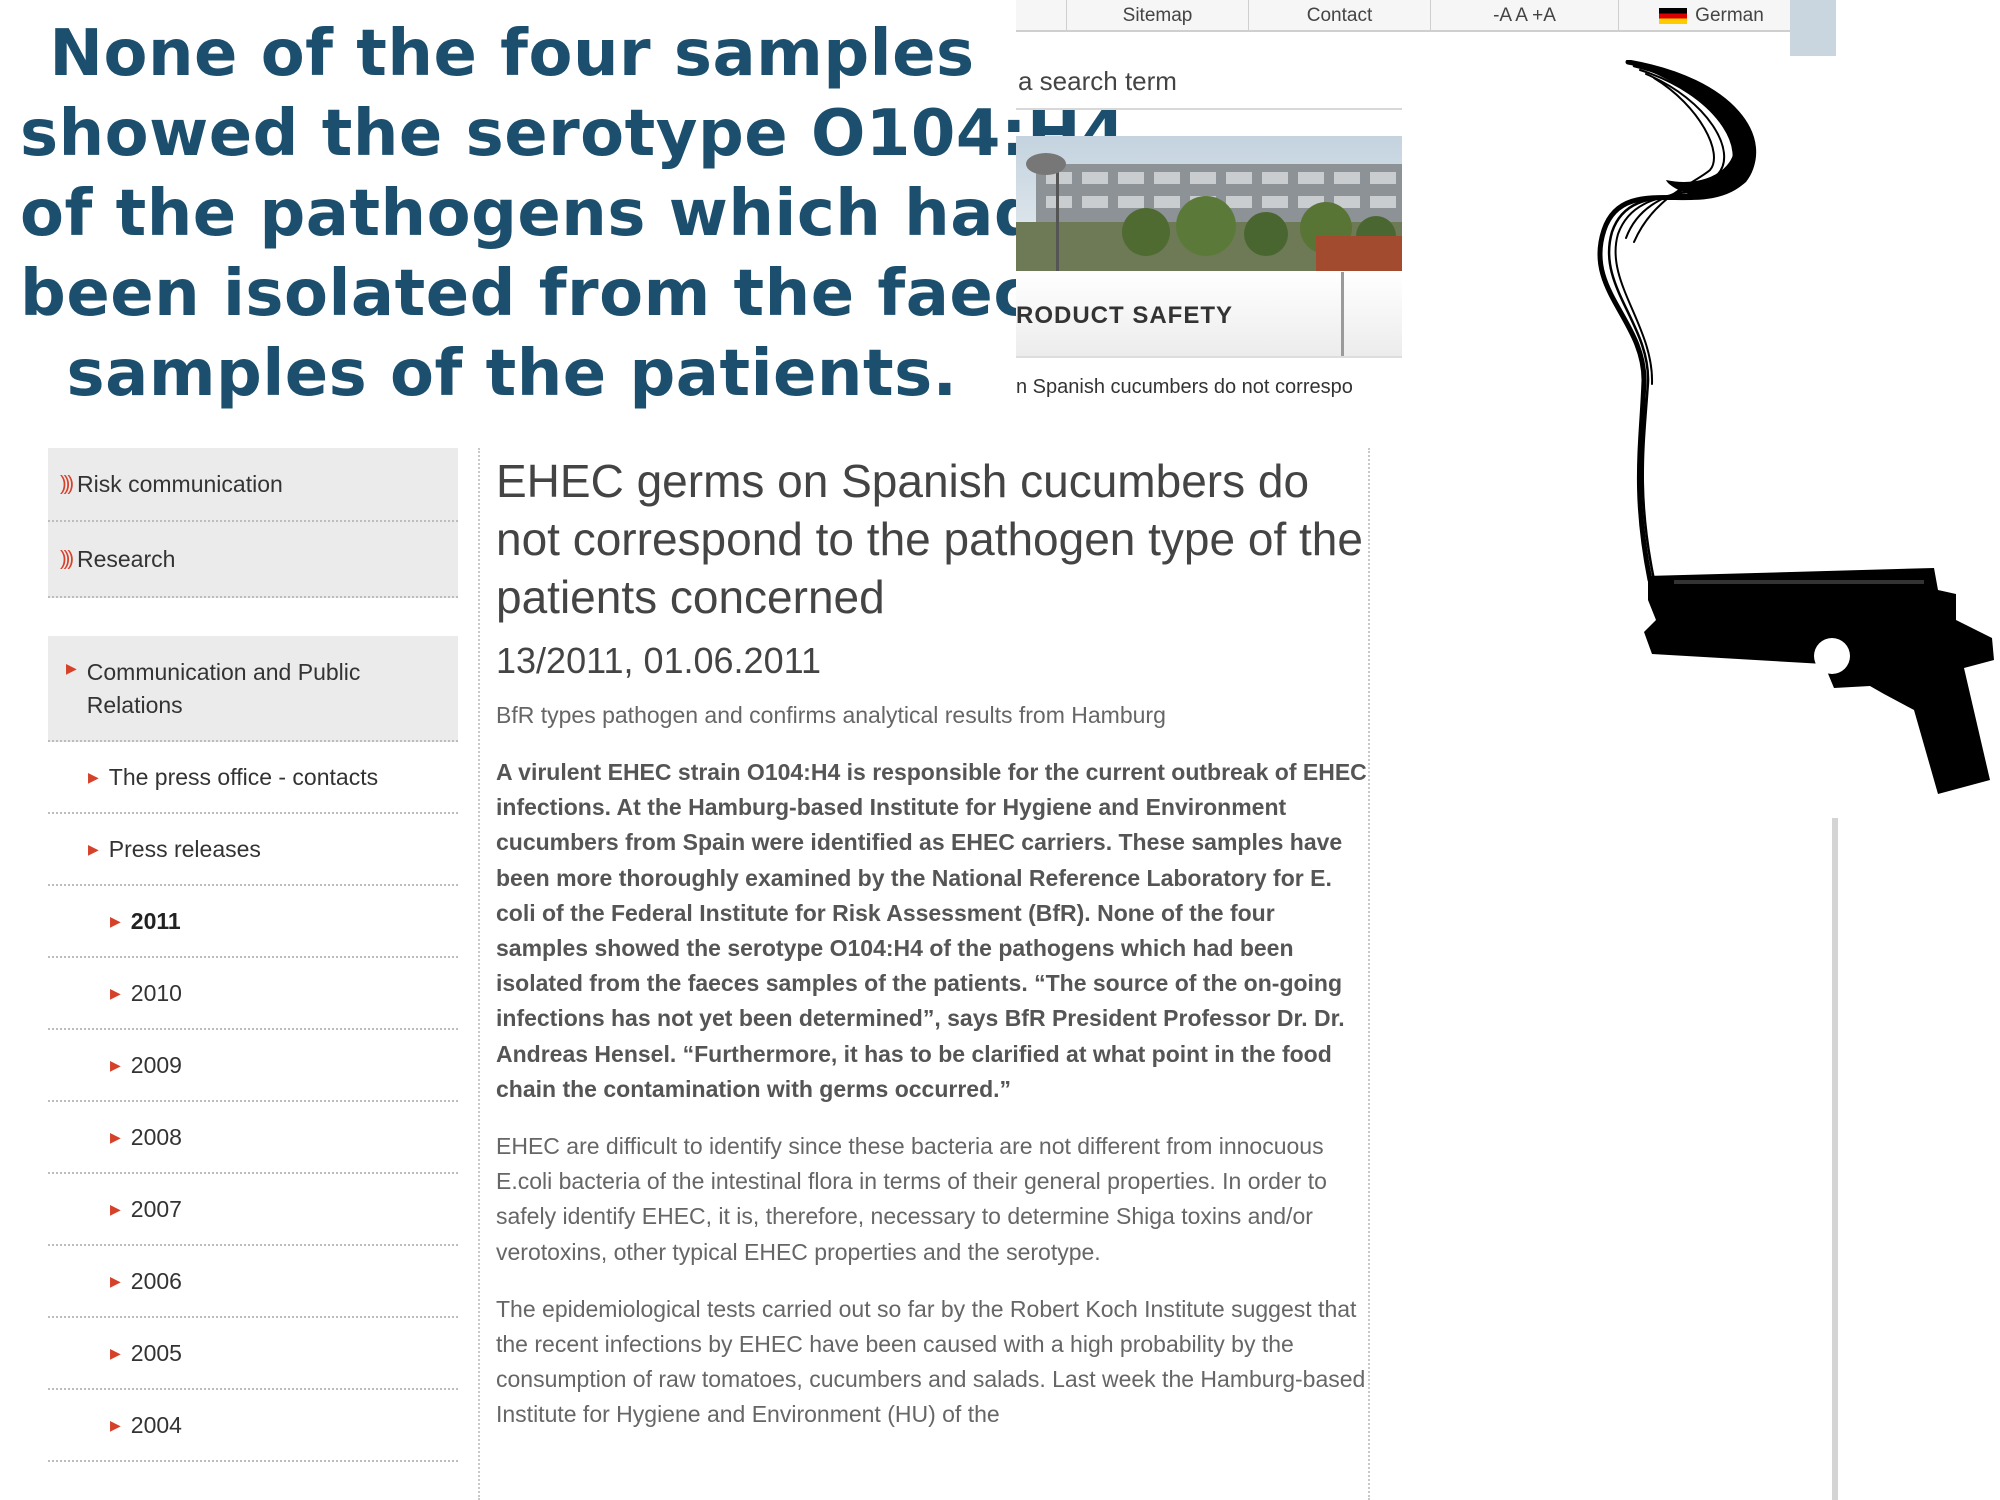 The width and height of the screenshot is (2000, 1500). Describe the element at coordinates (156, 1064) in the screenshot. I see `sidebar-year-label: 2009` at that location.